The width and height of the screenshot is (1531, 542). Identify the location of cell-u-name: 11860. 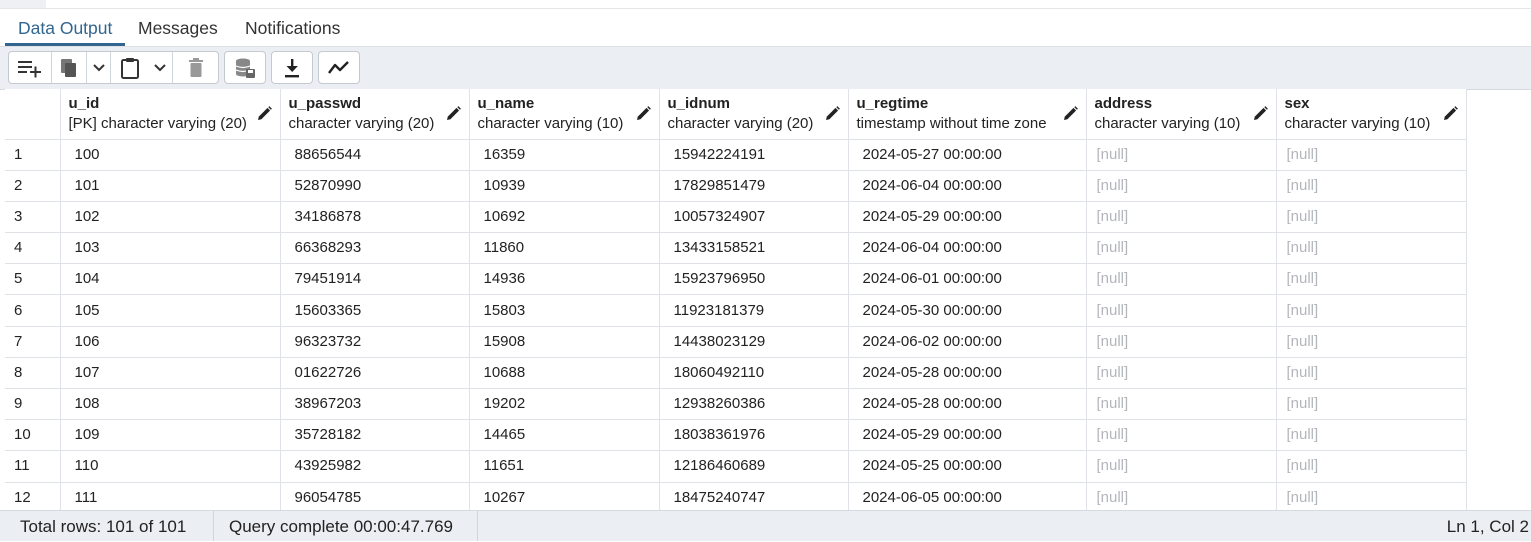
(564, 248).